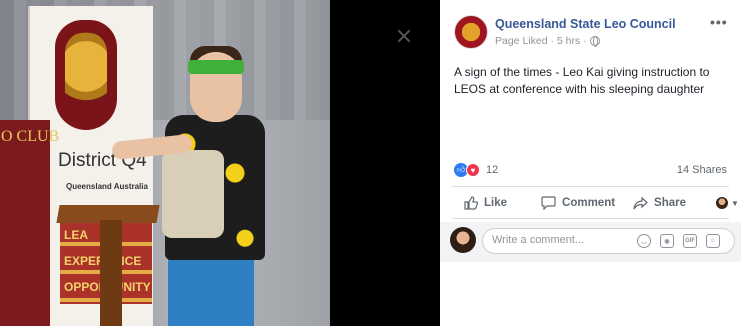  What do you see at coordinates (111, 273) in the screenshot?
I see `lectern-stand` at bounding box center [111, 273].